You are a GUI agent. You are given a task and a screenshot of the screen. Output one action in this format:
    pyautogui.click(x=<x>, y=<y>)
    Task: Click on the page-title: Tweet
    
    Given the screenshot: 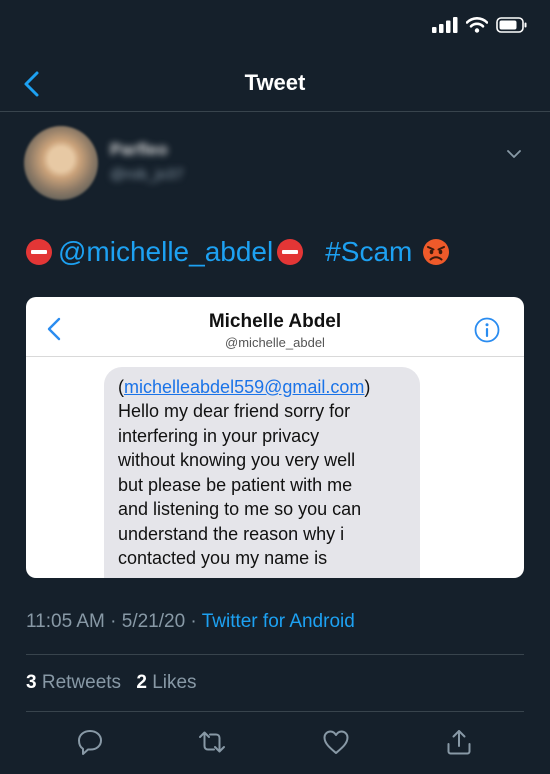 What is the action you would take?
    pyautogui.click(x=275, y=82)
    